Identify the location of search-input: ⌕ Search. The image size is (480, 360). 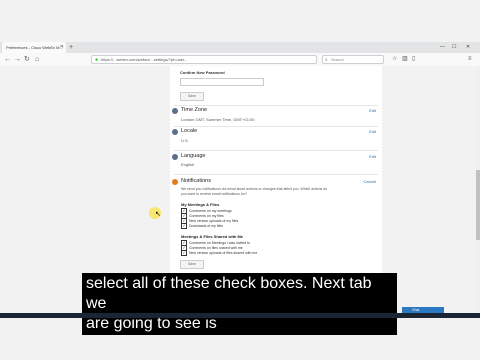
(353, 59).